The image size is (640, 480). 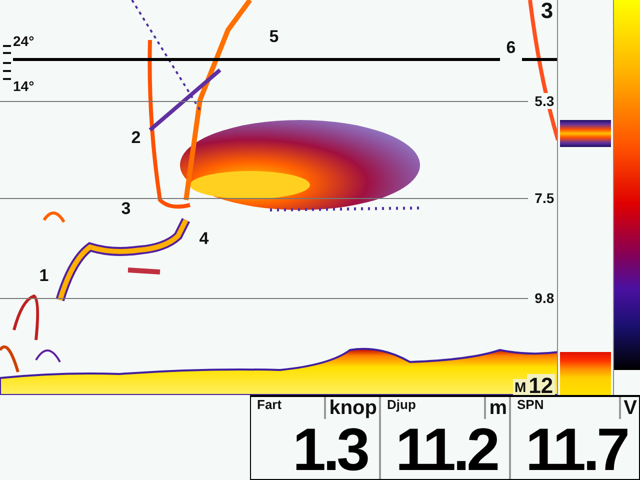 What do you see at coordinates (547, 12) in the screenshot?
I see `depth-range-top: 3` at bounding box center [547, 12].